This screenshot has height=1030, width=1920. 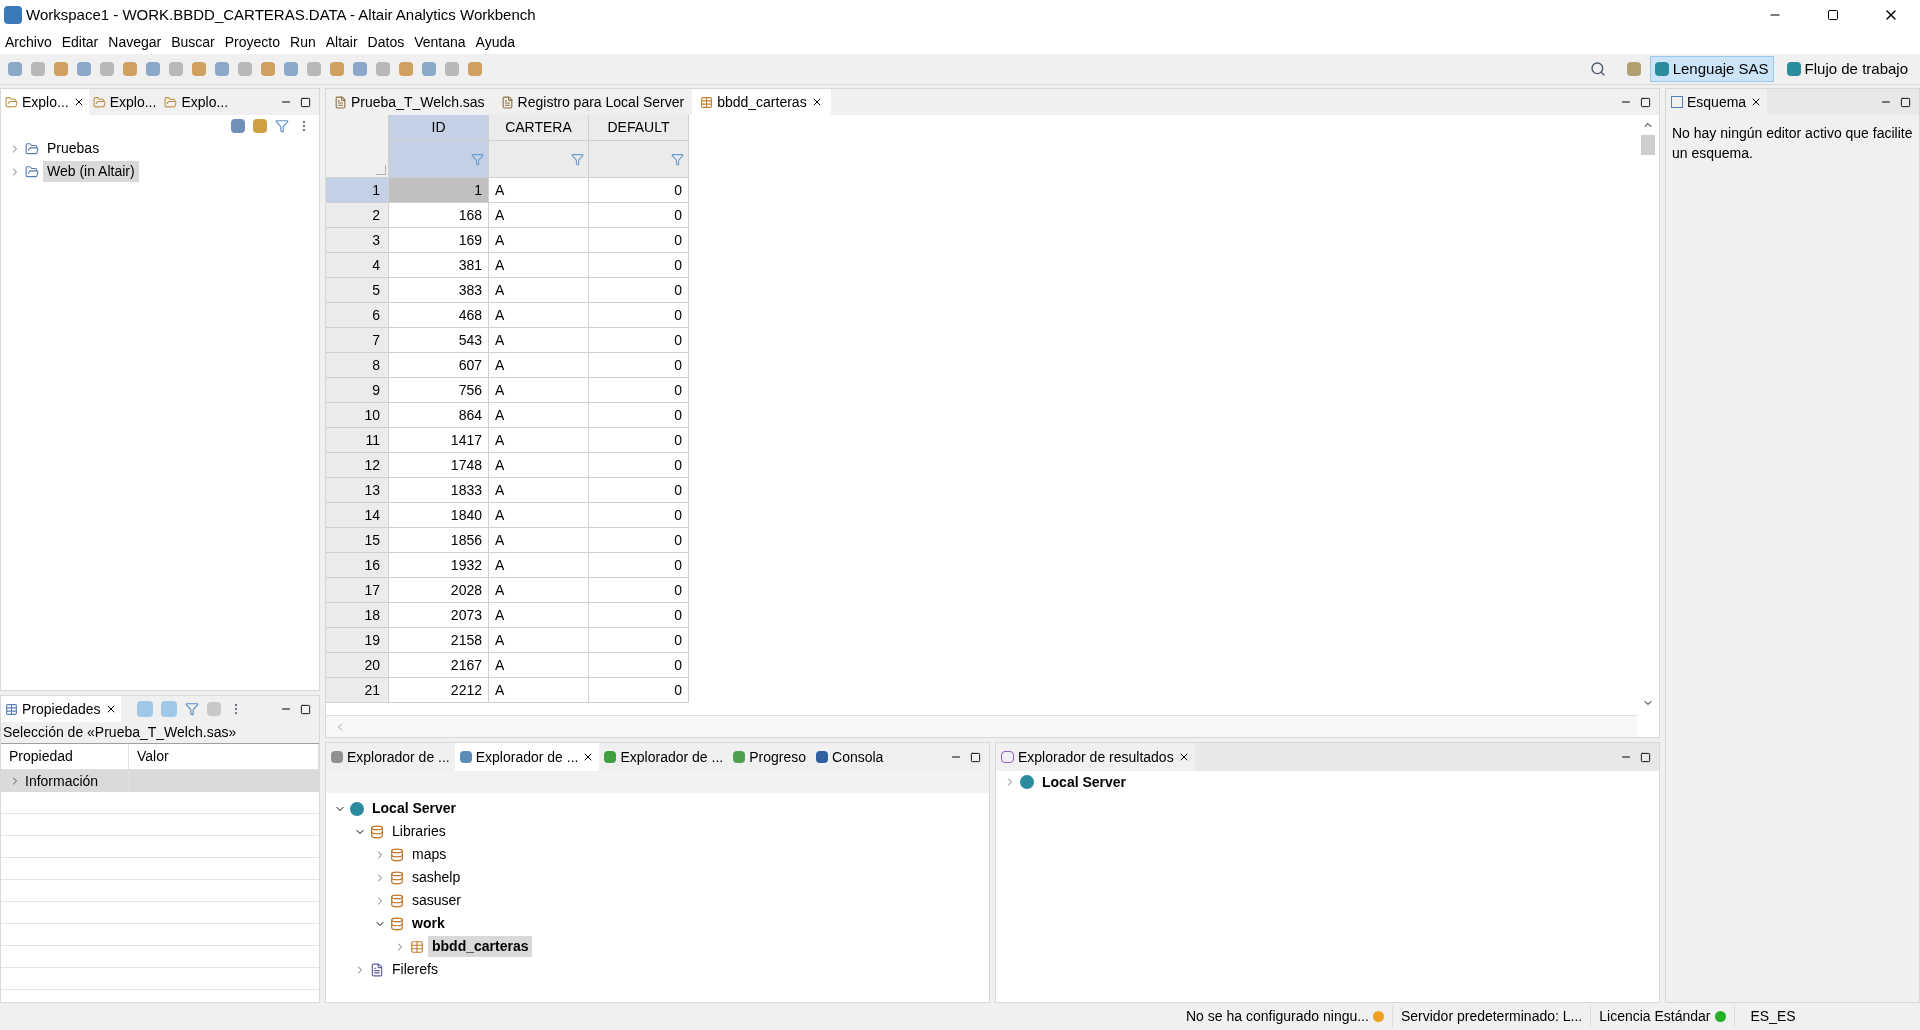 What do you see at coordinates (1677, 102) in the screenshot?
I see `outline-icon` at bounding box center [1677, 102].